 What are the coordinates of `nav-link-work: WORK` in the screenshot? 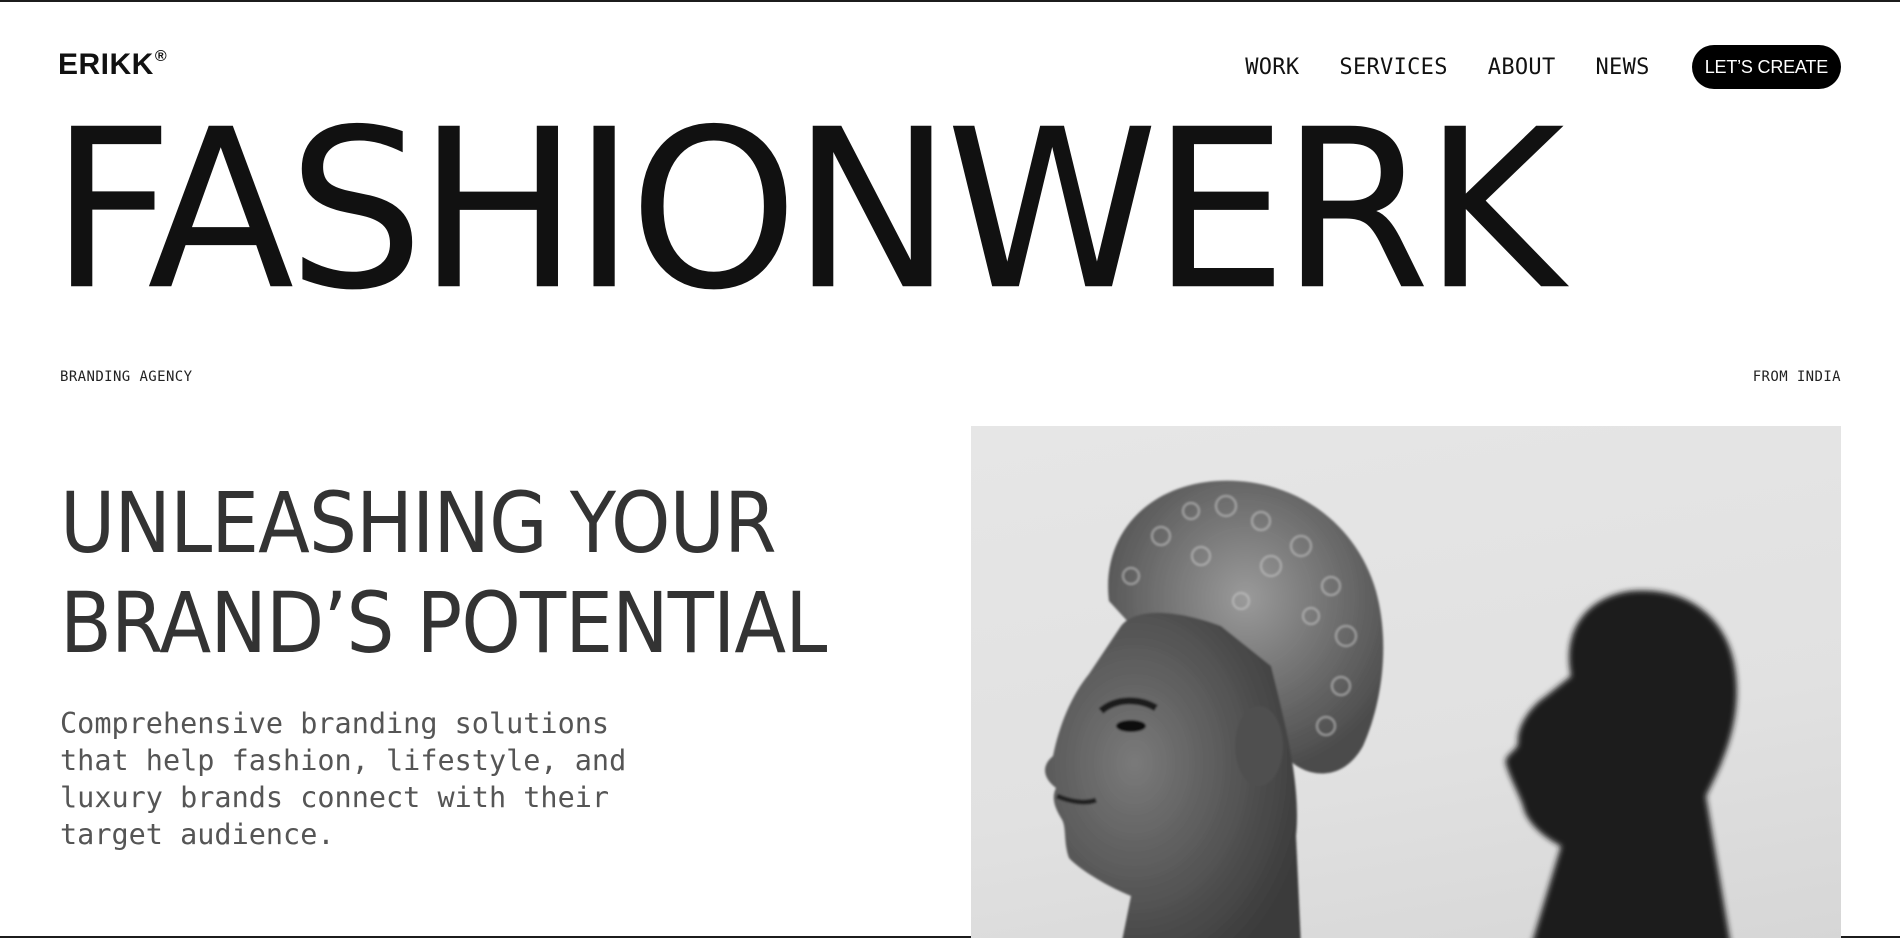 It's located at (1272, 67).